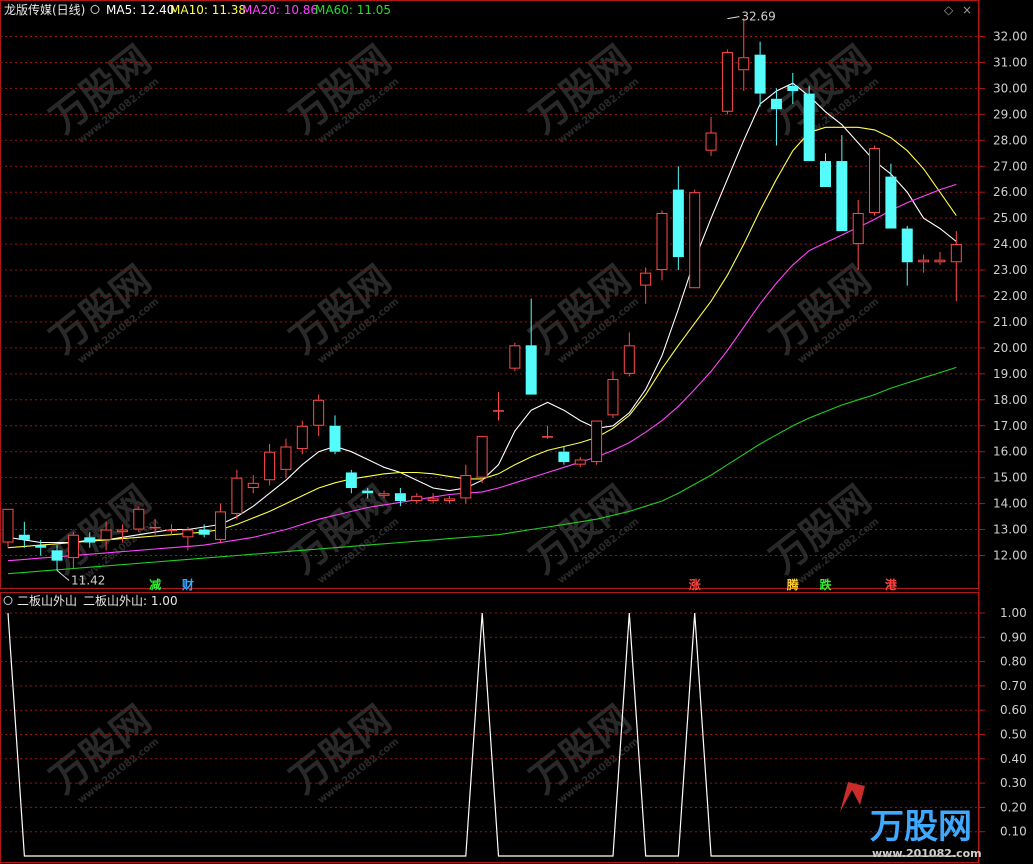  Describe the element at coordinates (1010, 140) in the screenshot. I see `price-tick-label: 28.00` at that location.